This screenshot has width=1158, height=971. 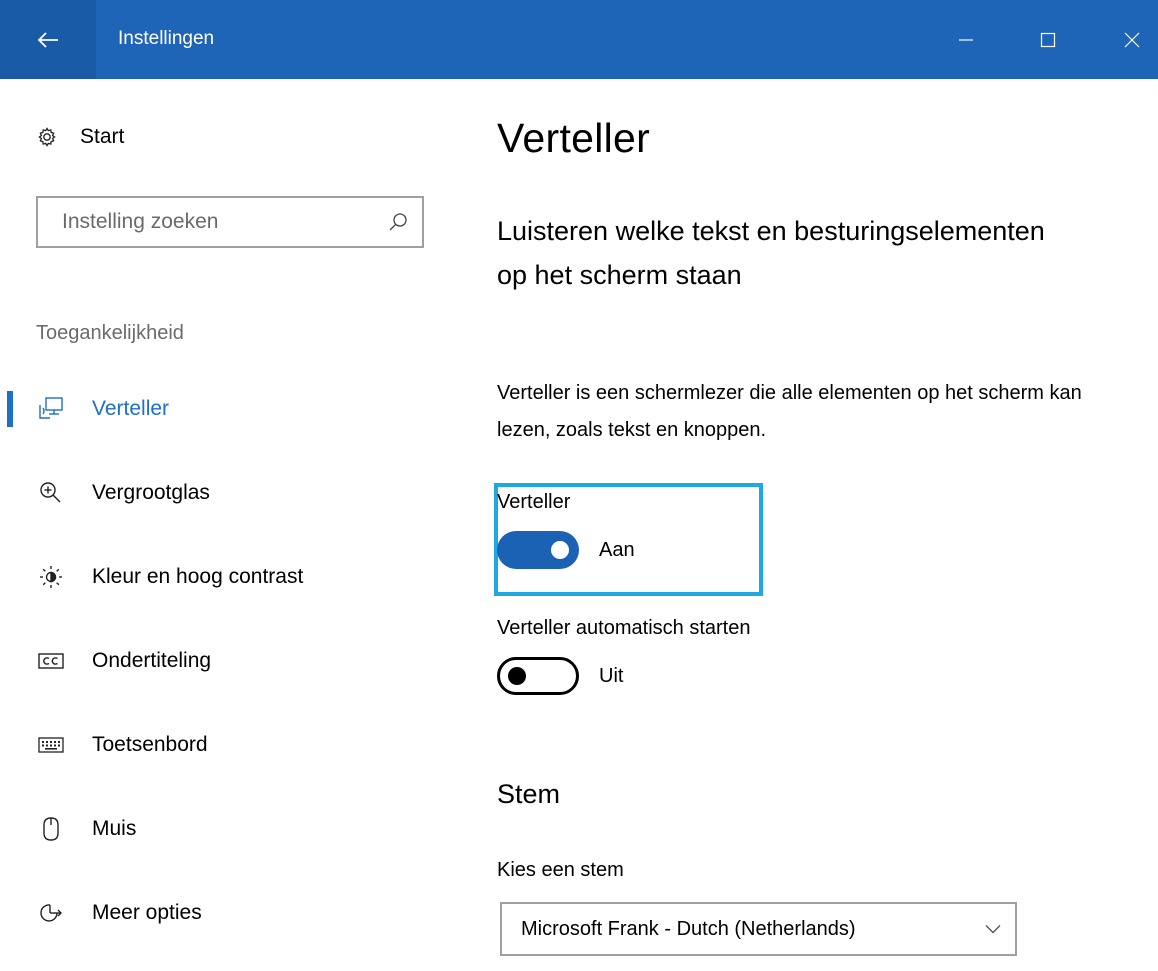 What do you see at coordinates (230, 829) in the screenshot?
I see `sidebar-item-muis: Muis` at bounding box center [230, 829].